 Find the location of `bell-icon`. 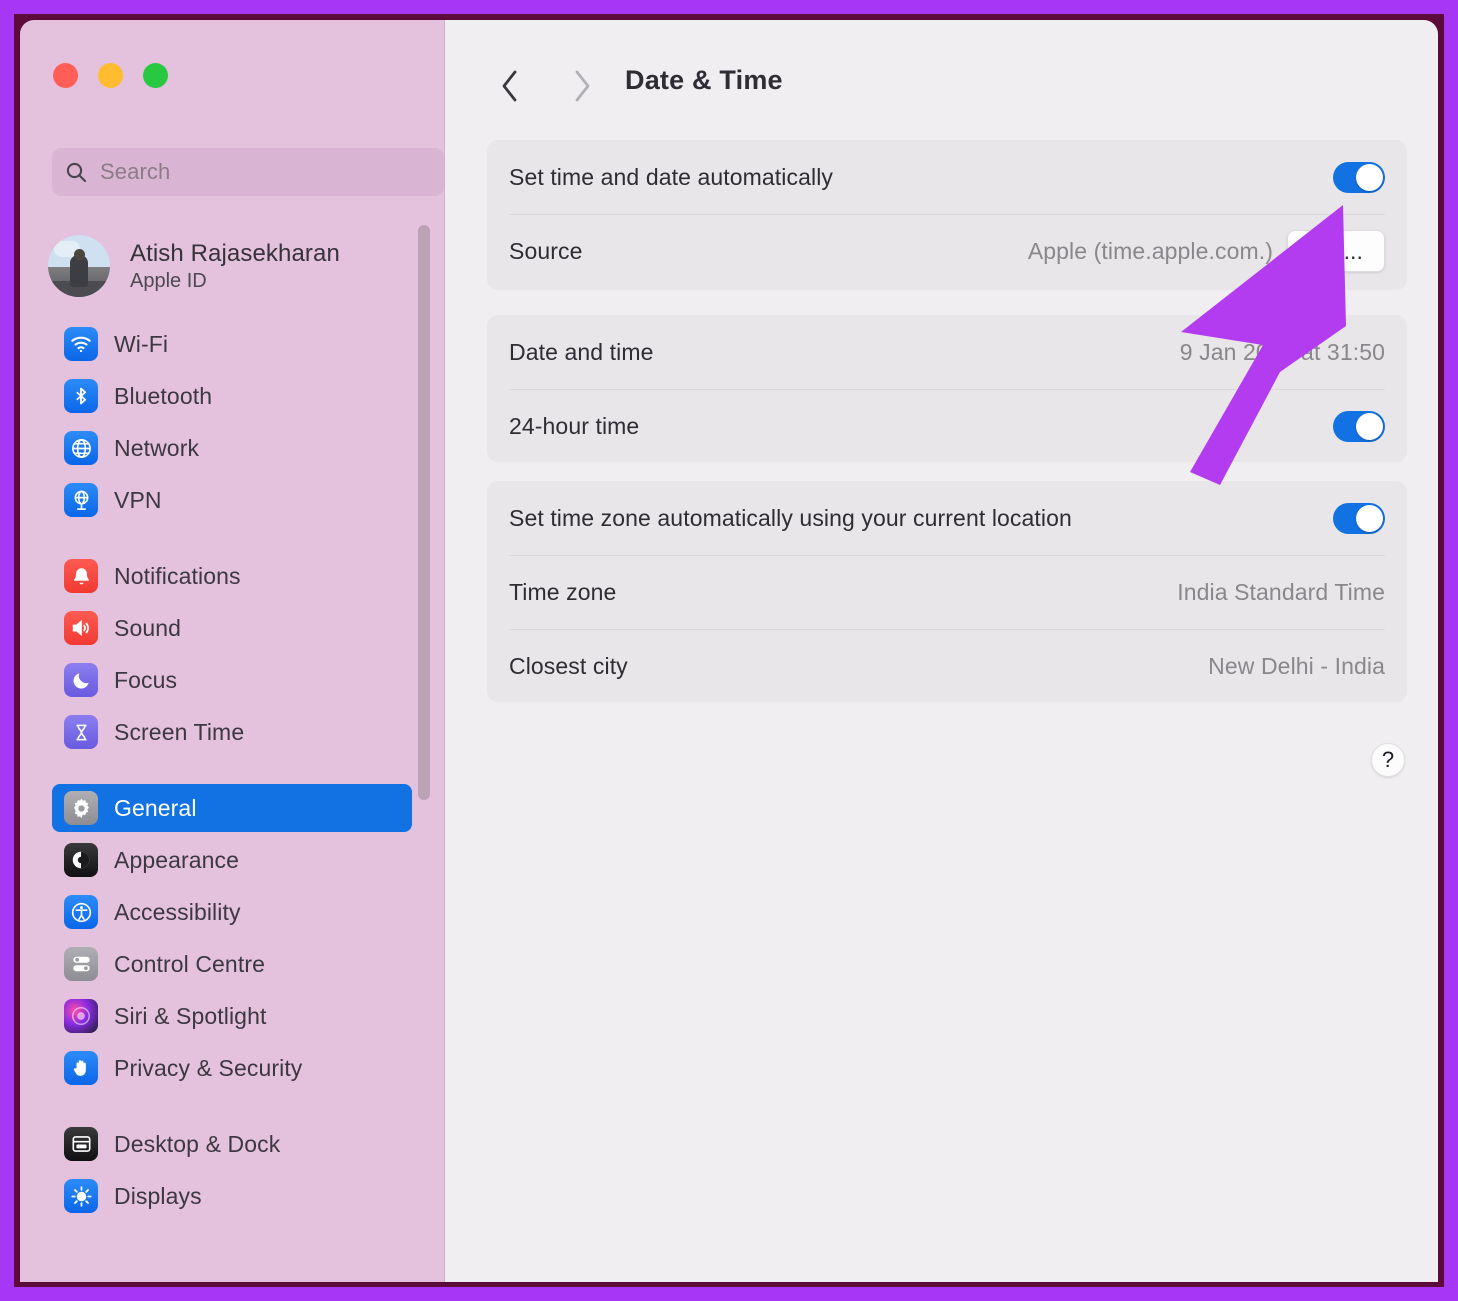

bell-icon is located at coordinates (81, 576).